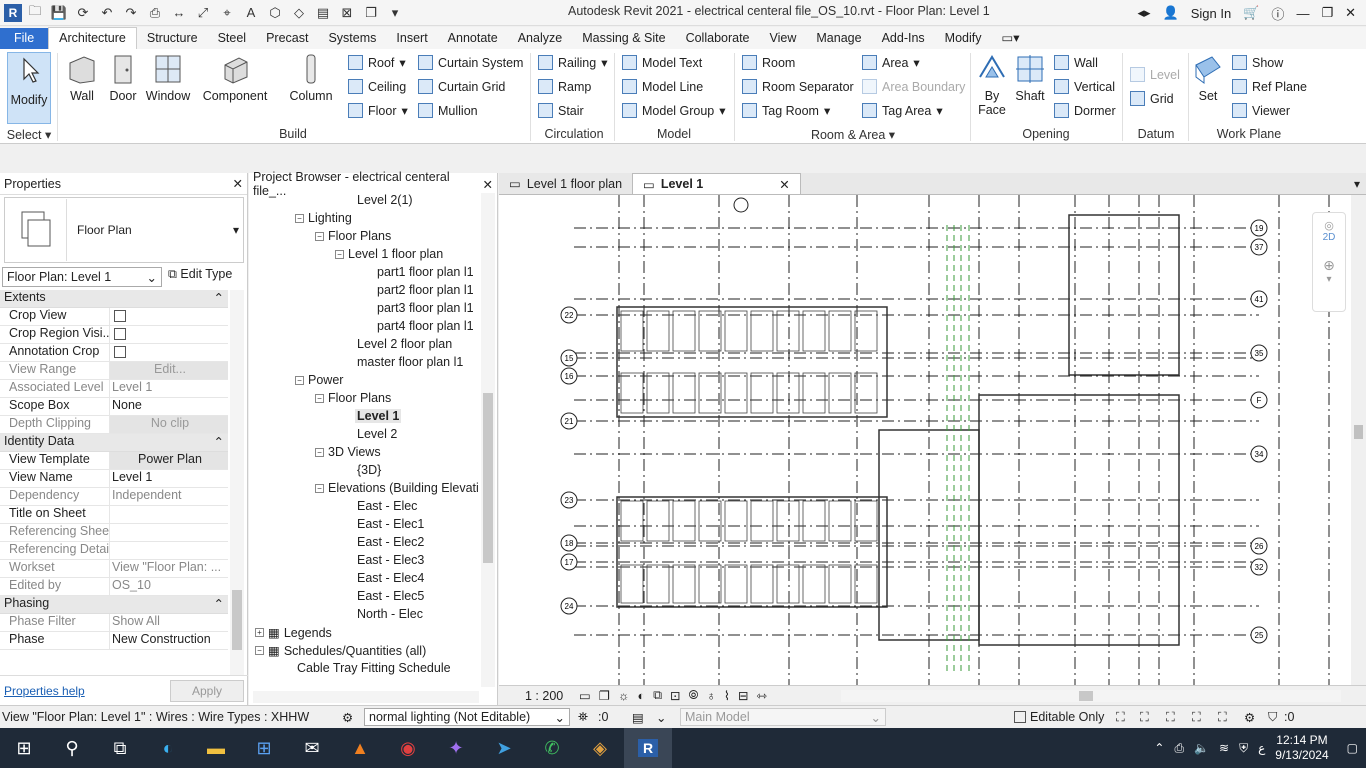  I want to click on switch-windows-icon: ❐, so click(371, 13).